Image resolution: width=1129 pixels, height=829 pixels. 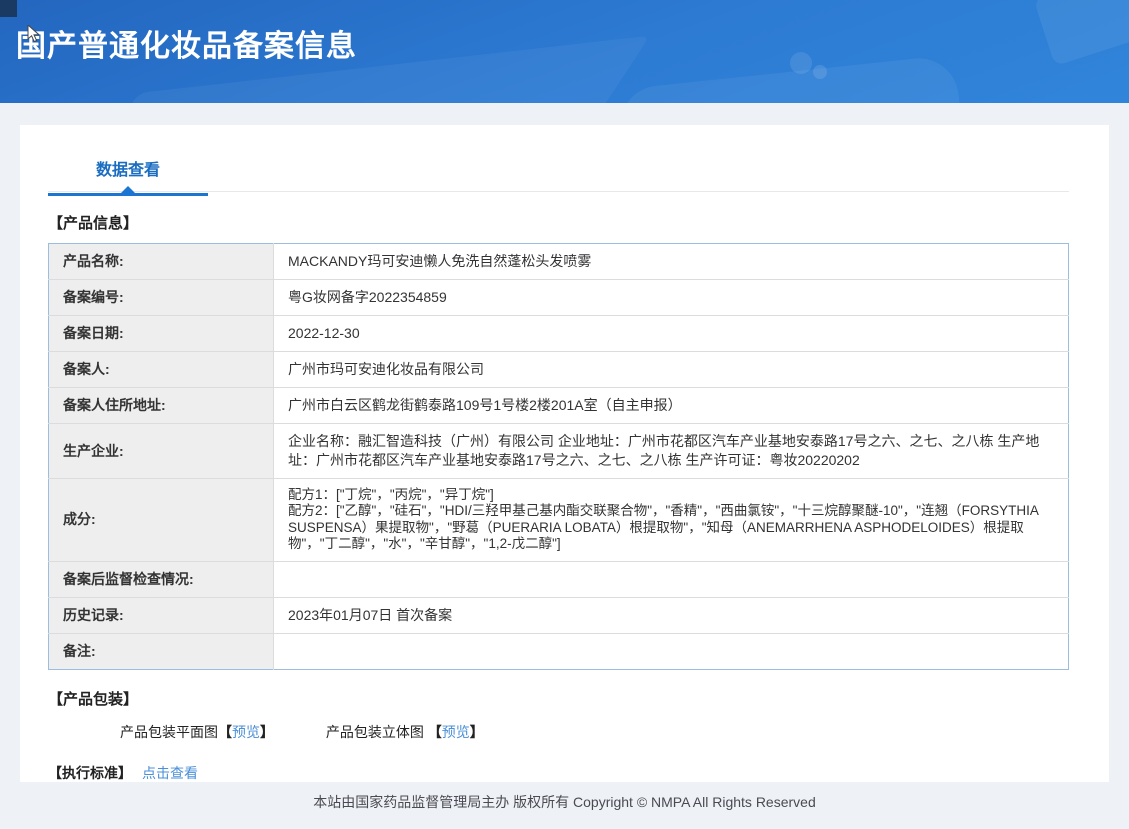 I want to click on packaging-3d-item: 产品包装立体图 【预览】, so click(x=405, y=732).